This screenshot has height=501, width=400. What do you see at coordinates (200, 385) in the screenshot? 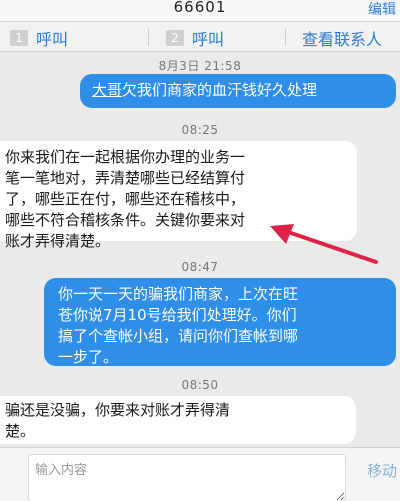
I see `timestamp: 08:50` at bounding box center [200, 385].